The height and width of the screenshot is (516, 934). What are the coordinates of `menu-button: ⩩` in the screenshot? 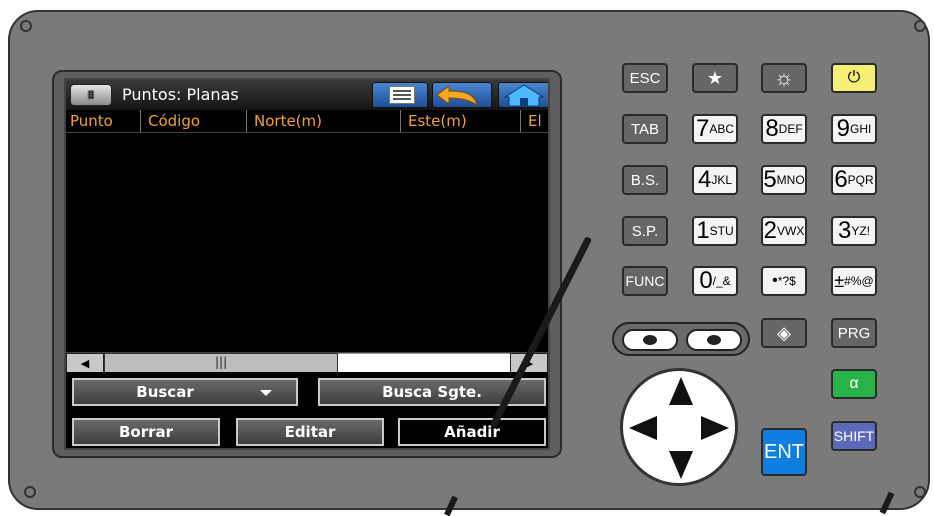 It's located at (91, 95).